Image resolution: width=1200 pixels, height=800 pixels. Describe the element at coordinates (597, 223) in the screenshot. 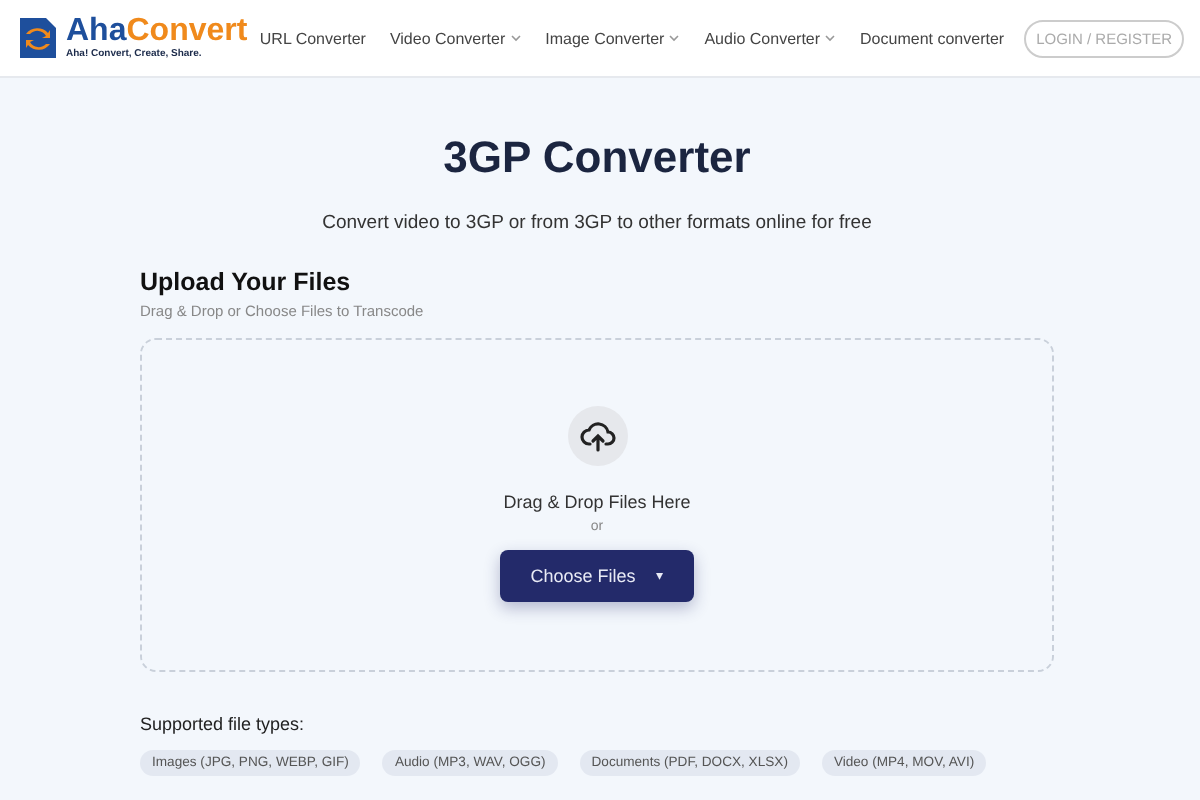

I see `page-subtitle: Convert video to 3GP or from 3GP to other formats online for free` at that location.